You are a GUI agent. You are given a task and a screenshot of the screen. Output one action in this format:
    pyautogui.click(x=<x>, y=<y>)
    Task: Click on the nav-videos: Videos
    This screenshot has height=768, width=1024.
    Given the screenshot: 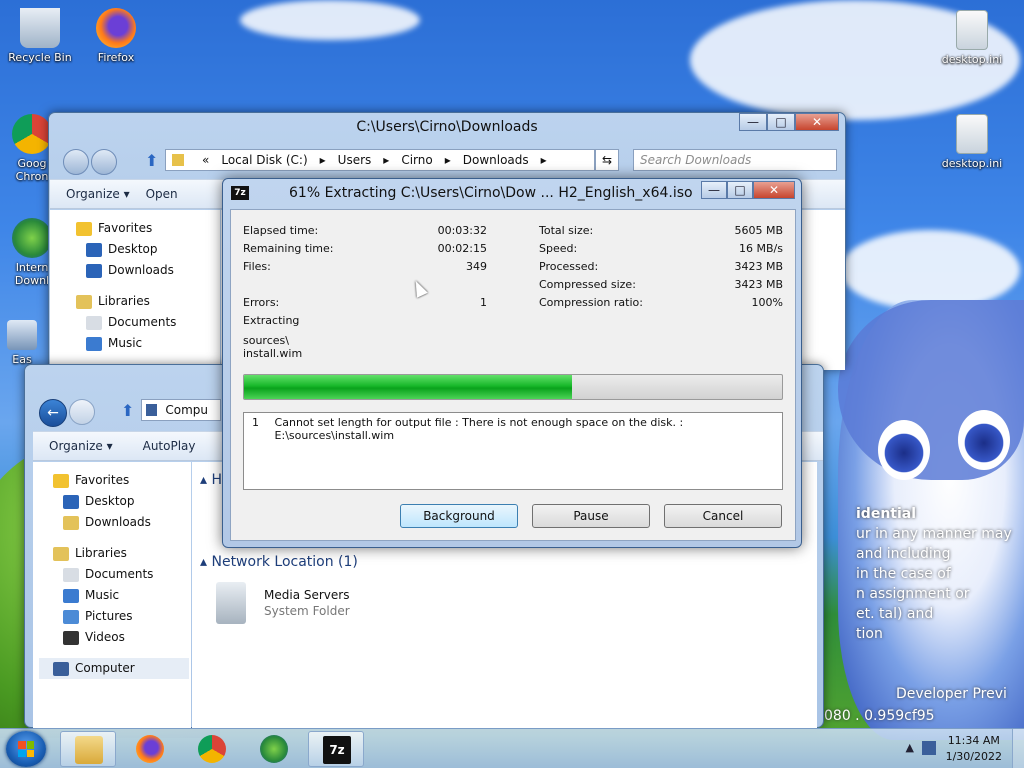 What is the action you would take?
    pyautogui.click(x=122, y=637)
    